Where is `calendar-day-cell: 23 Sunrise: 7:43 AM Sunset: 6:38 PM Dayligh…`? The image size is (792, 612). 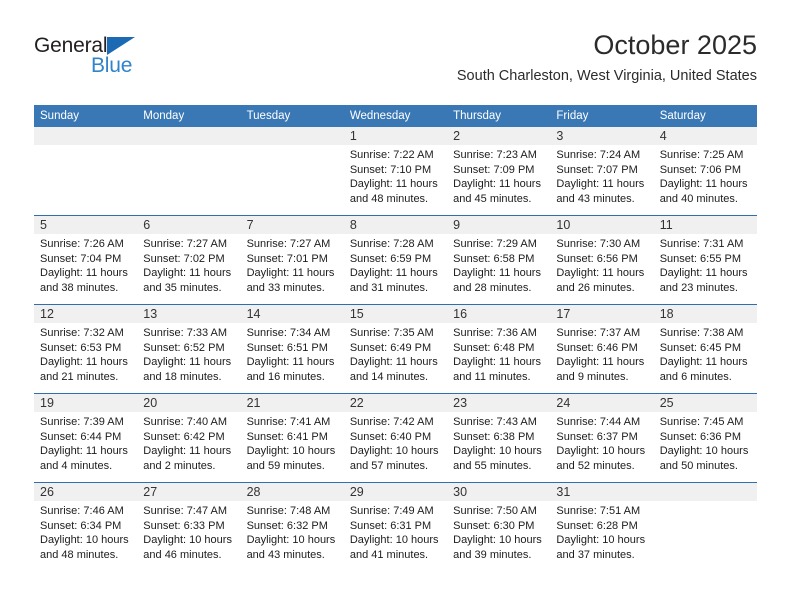 calendar-day-cell: 23 Sunrise: 7:43 AM Sunset: 6:38 PM Dayligh… is located at coordinates (499, 438).